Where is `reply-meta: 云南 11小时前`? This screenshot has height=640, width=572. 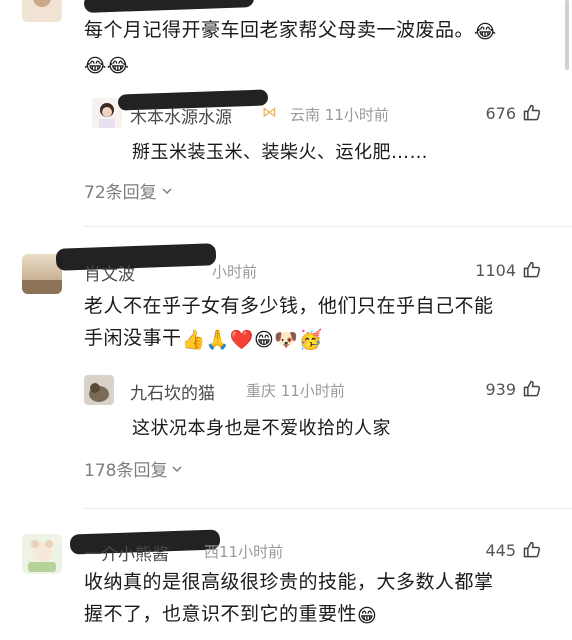 reply-meta: 云南 11小时前 is located at coordinates (339, 115).